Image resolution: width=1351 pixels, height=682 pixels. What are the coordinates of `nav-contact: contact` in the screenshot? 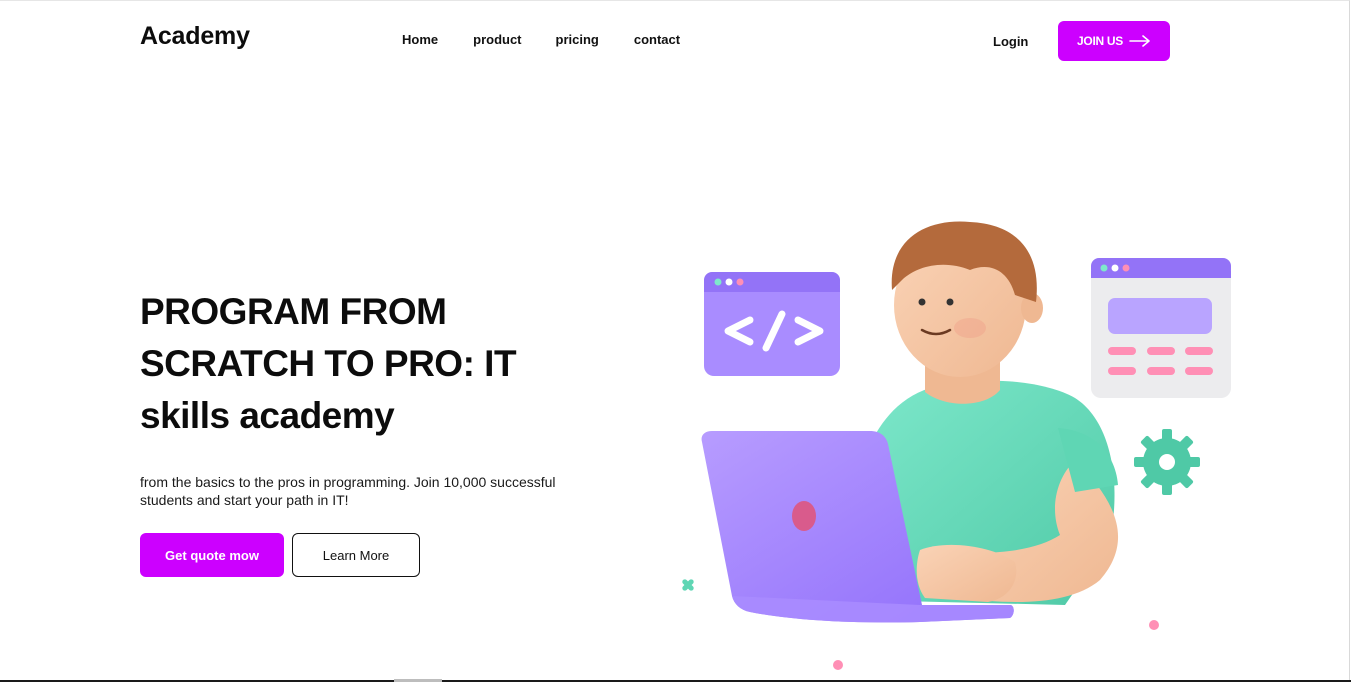 It's located at (657, 39).